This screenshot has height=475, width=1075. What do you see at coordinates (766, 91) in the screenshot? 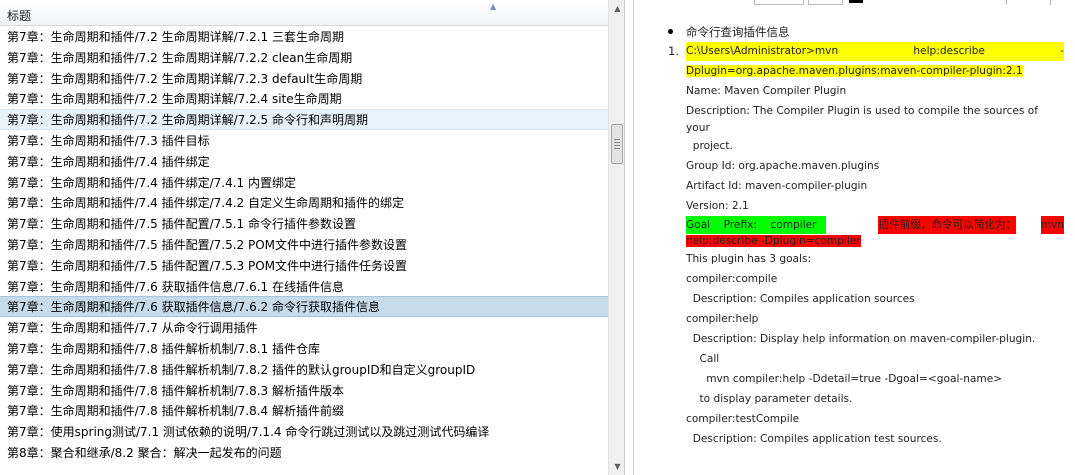
I see `plugin-name: Name: Maven Compiler Plugin` at bounding box center [766, 91].